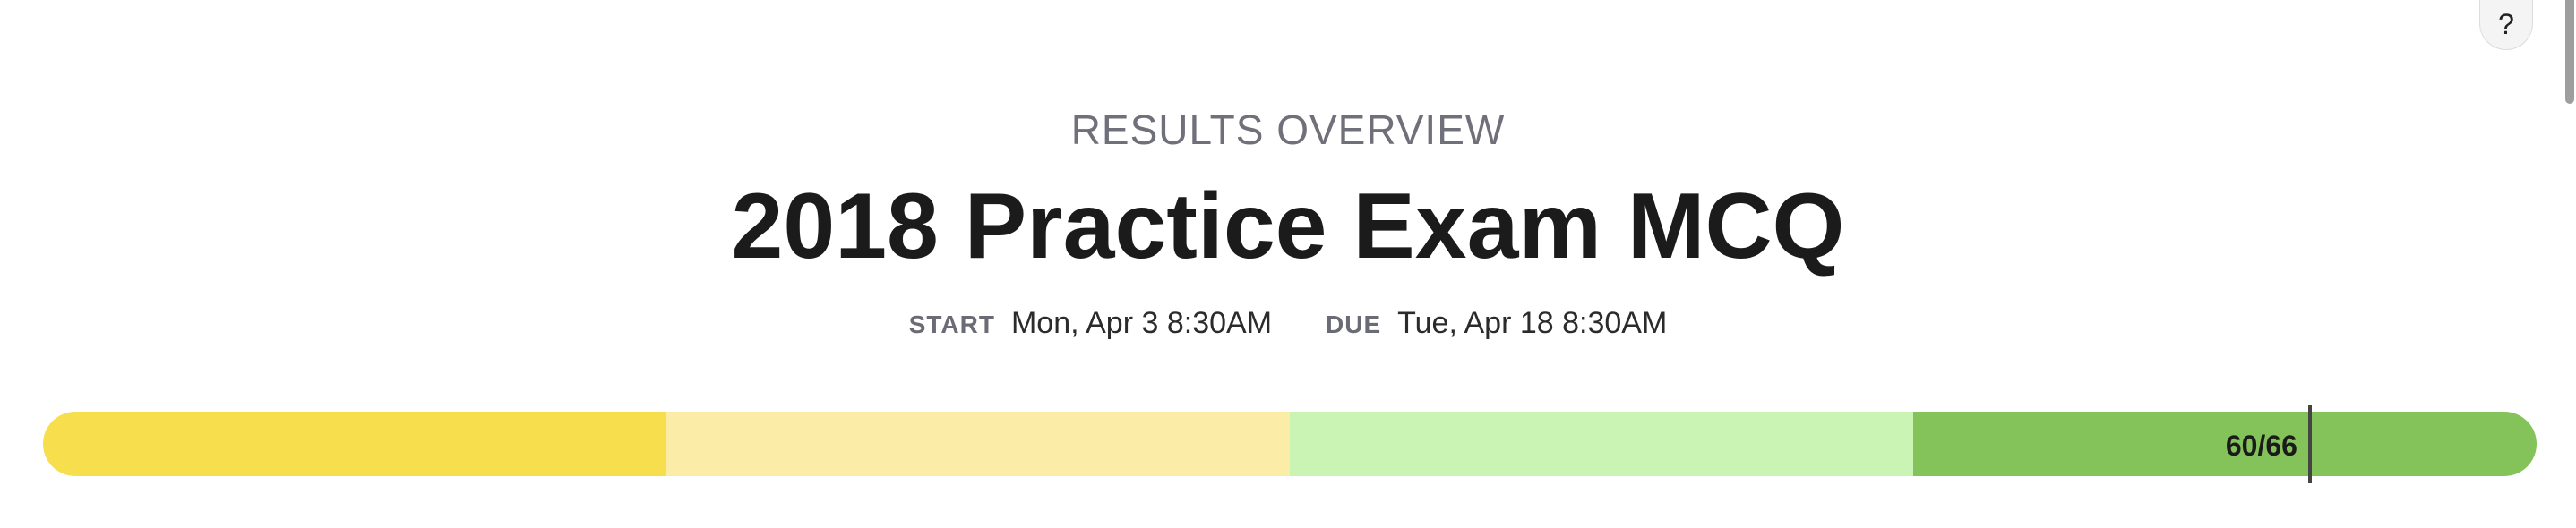  What do you see at coordinates (1532, 323) in the screenshot?
I see `due-date-value: Tue, Apr 18 8:30AM` at bounding box center [1532, 323].